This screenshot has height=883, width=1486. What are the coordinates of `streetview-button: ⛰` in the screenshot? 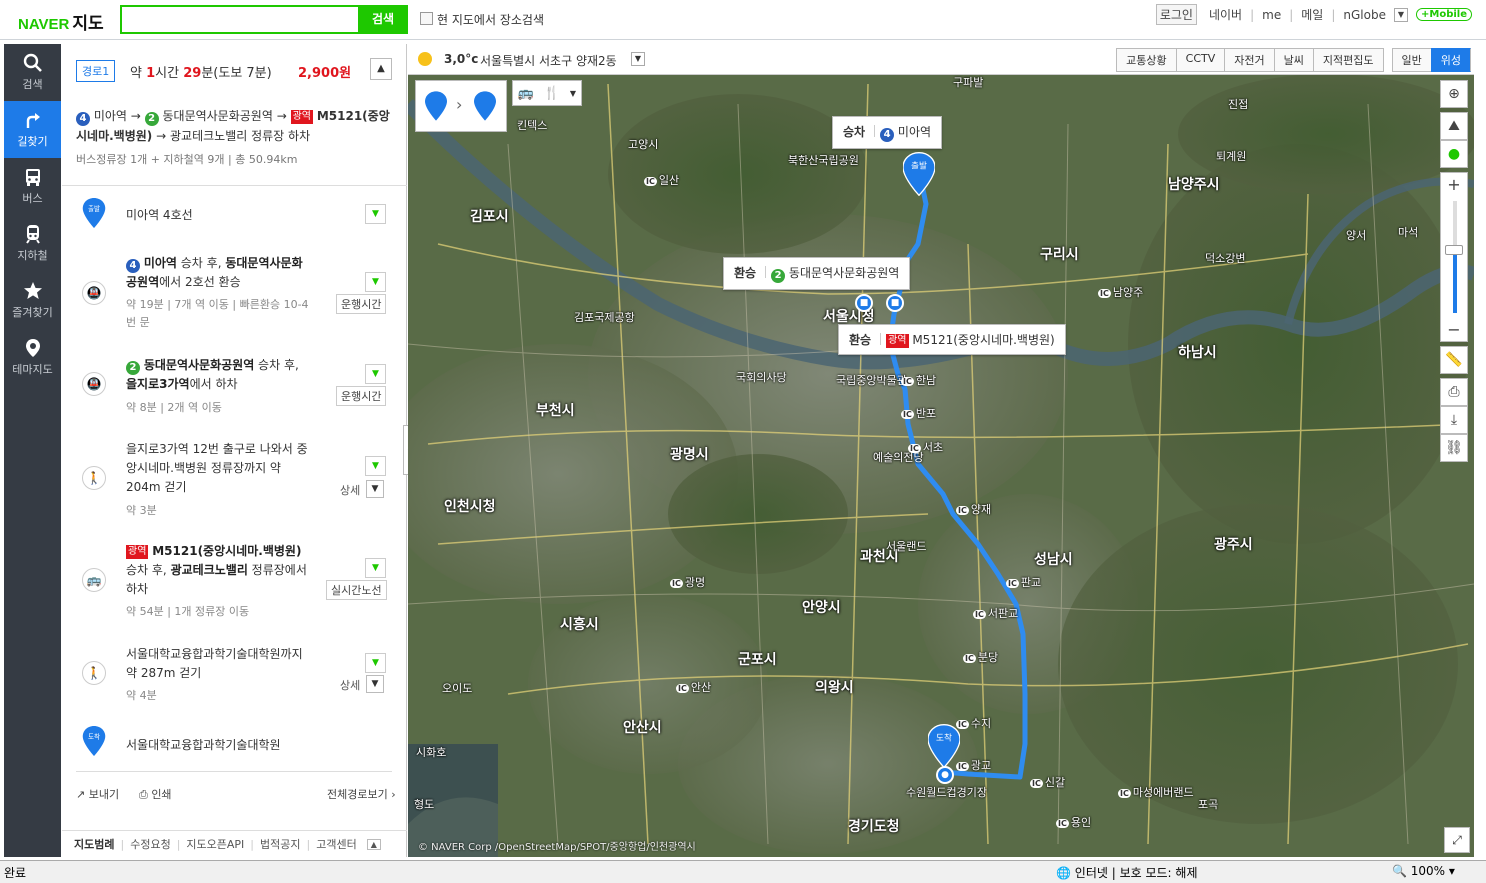 It's located at (1454, 126).